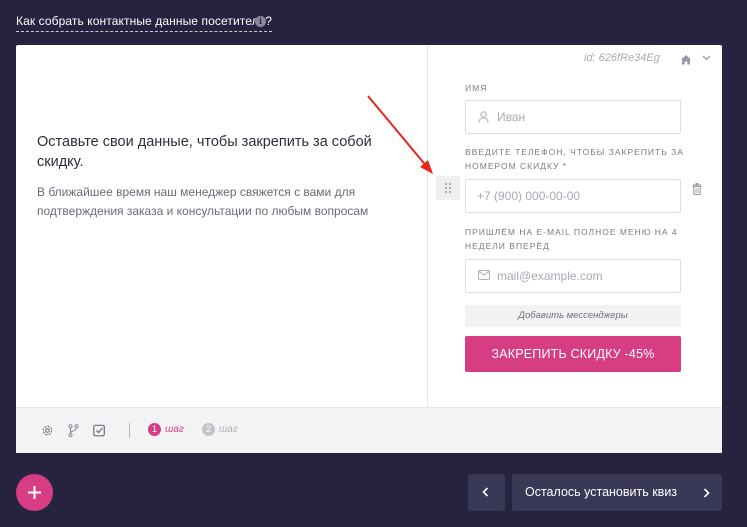 The width and height of the screenshot is (747, 527). I want to click on card-footer: 1 шаг 2 шаг, so click(369, 430).